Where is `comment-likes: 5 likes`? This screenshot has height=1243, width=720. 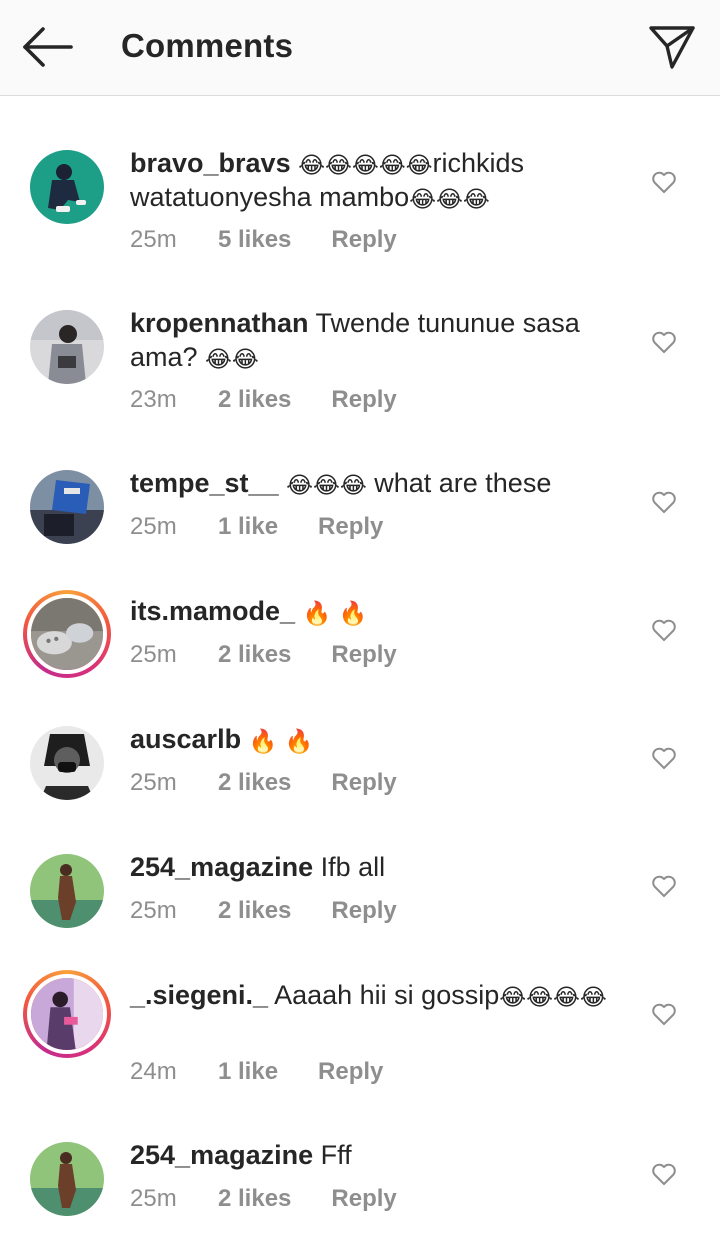
comment-likes: 5 likes is located at coordinates (254, 240).